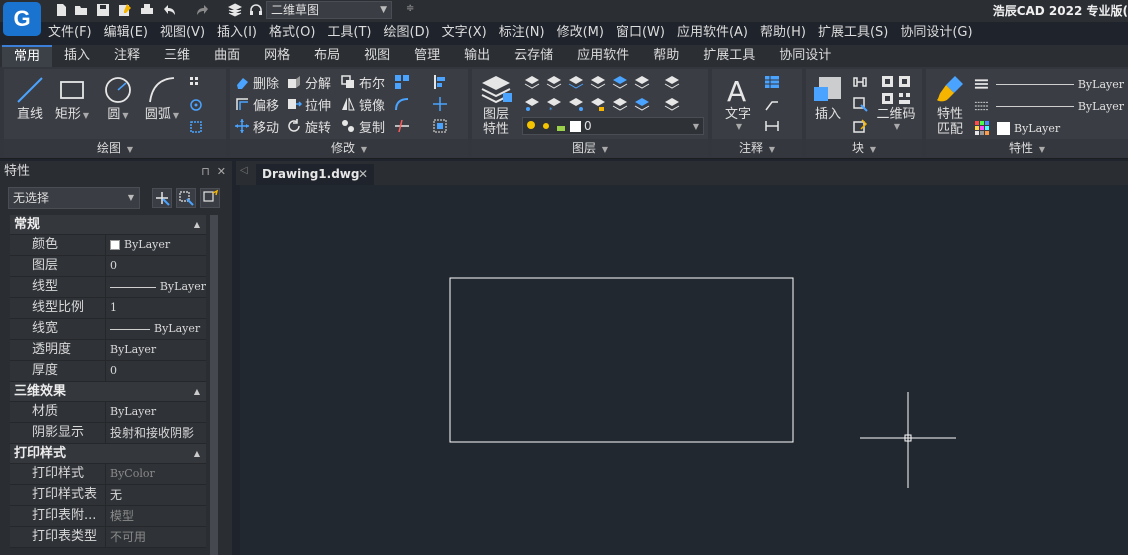  I want to click on trim-icon, so click(402, 126).